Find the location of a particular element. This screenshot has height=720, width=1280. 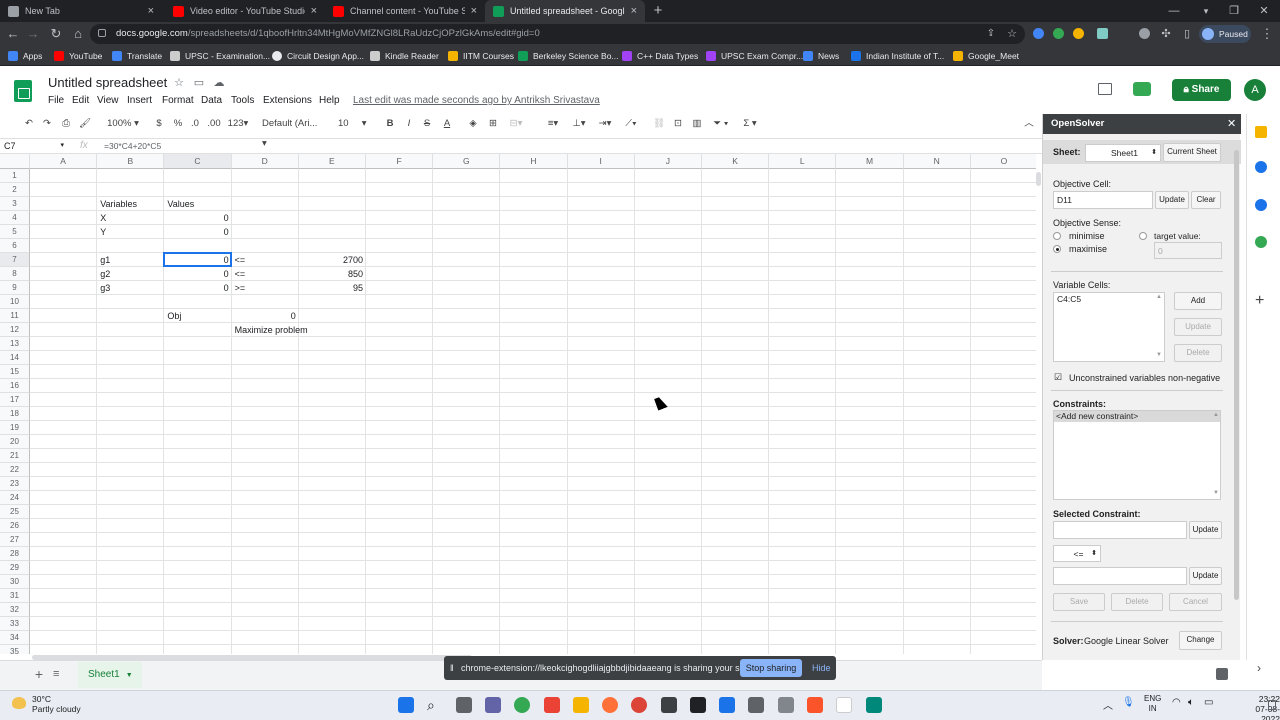

bookmark-item: Google_Meet is located at coordinates (986, 56).